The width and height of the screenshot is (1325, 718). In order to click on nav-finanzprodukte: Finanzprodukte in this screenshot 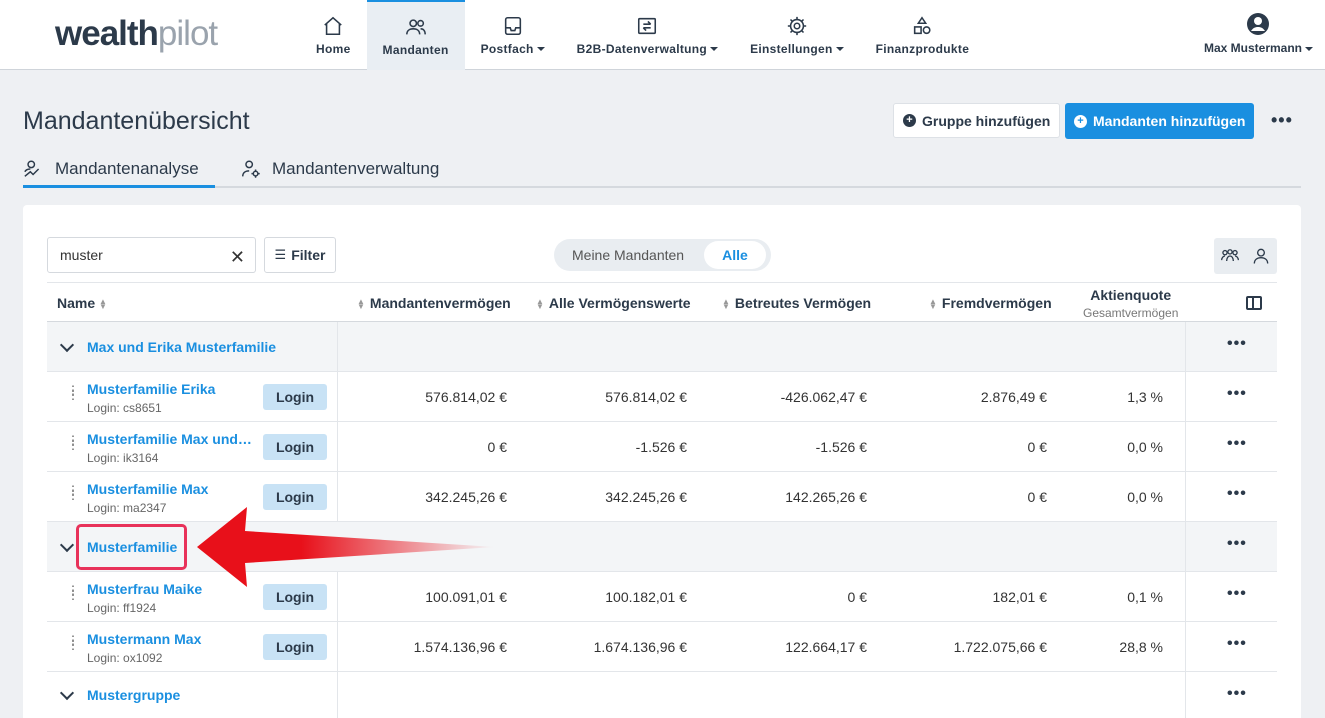, I will do `click(923, 35)`.